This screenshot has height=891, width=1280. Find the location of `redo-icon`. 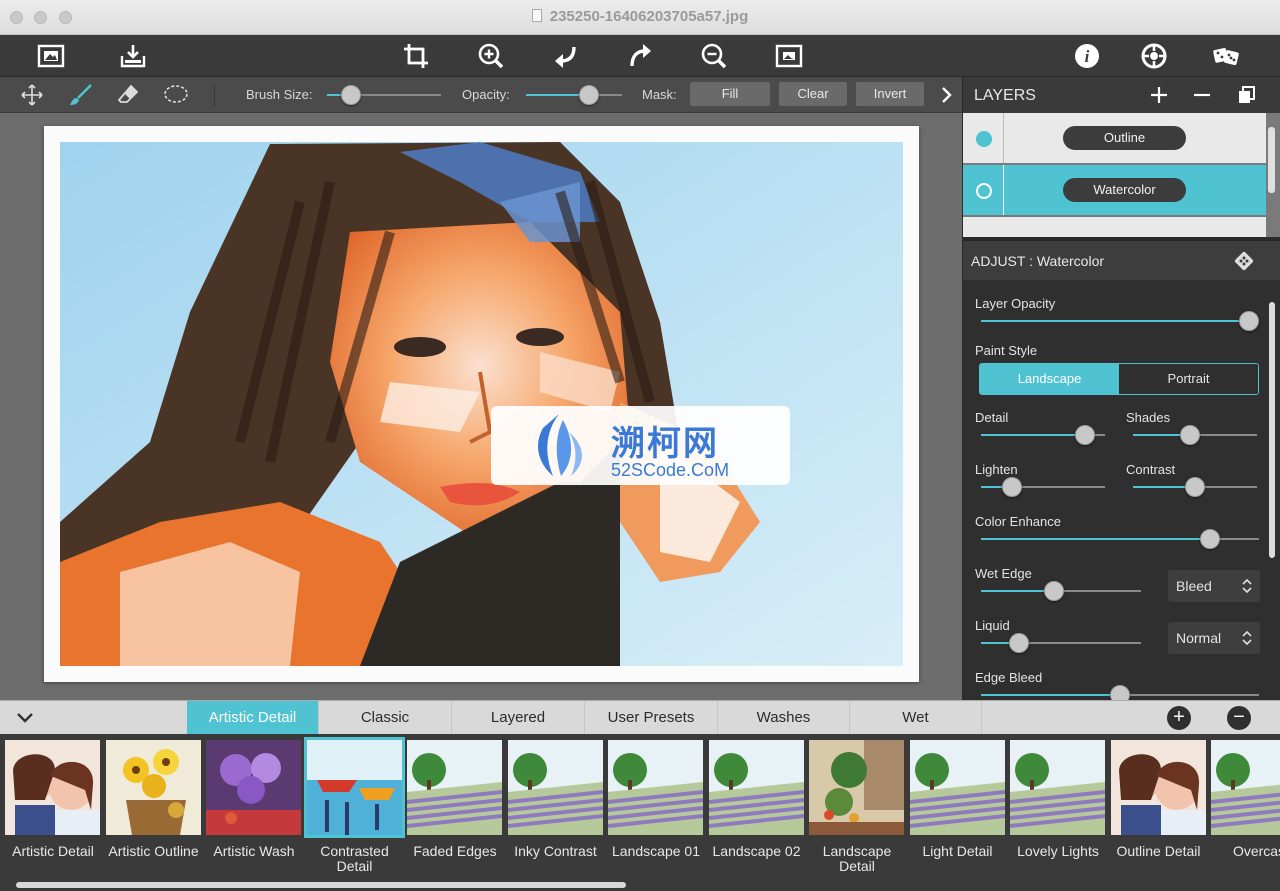

redo-icon is located at coordinates (640, 56).